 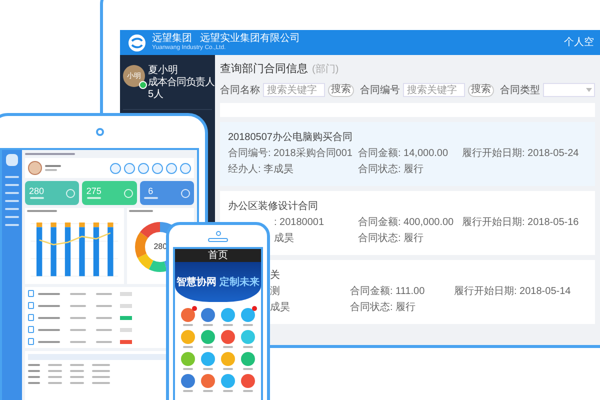 What do you see at coordinates (163, 70) in the screenshot?
I see `user-name: 夏小明` at bounding box center [163, 70].